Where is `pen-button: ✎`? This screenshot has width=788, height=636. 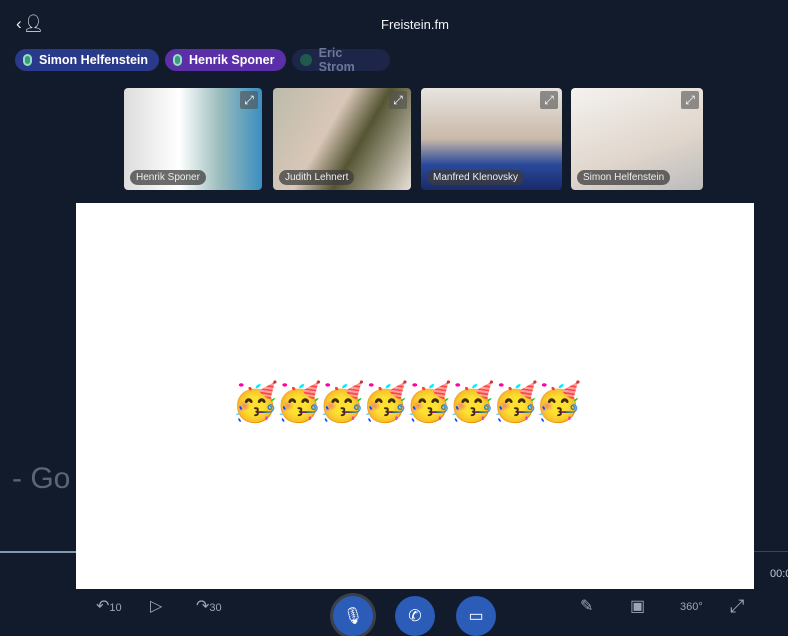
pen-button: ✎ is located at coordinates (586, 606).